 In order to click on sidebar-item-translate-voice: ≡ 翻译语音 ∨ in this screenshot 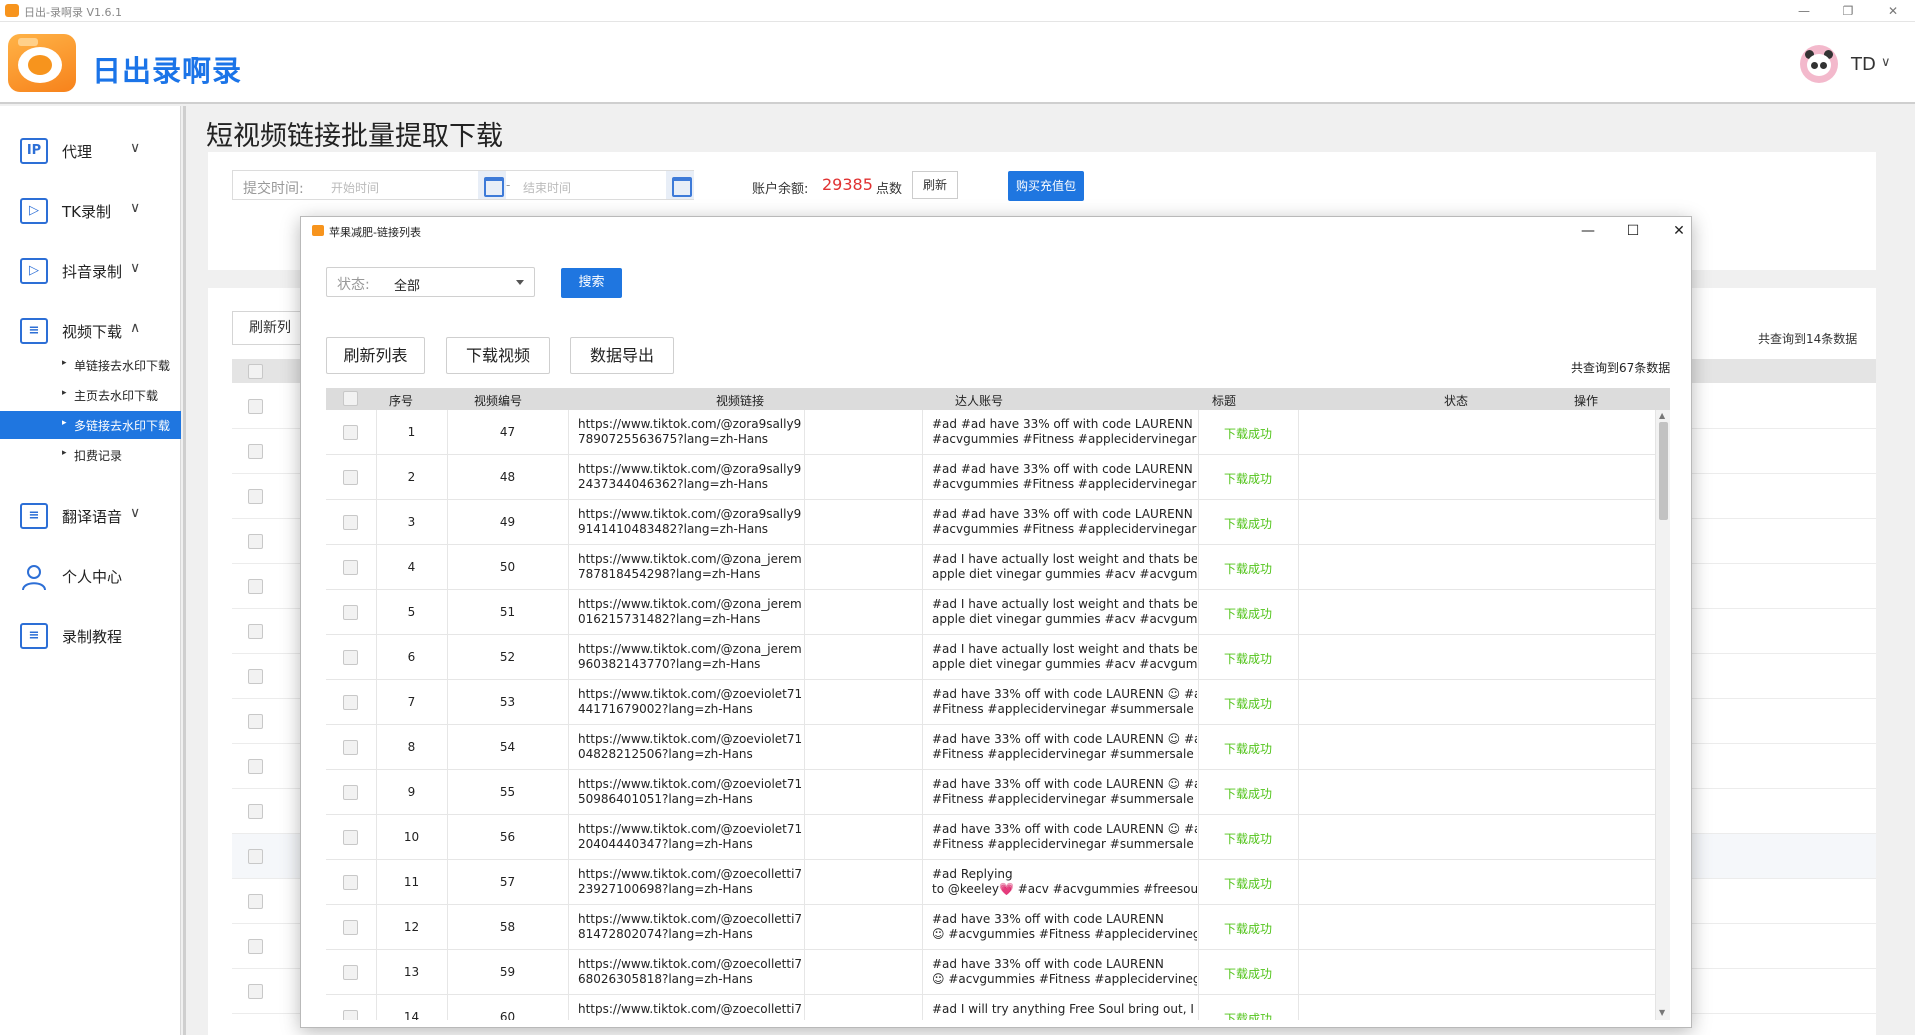, I will do `click(90, 515)`.